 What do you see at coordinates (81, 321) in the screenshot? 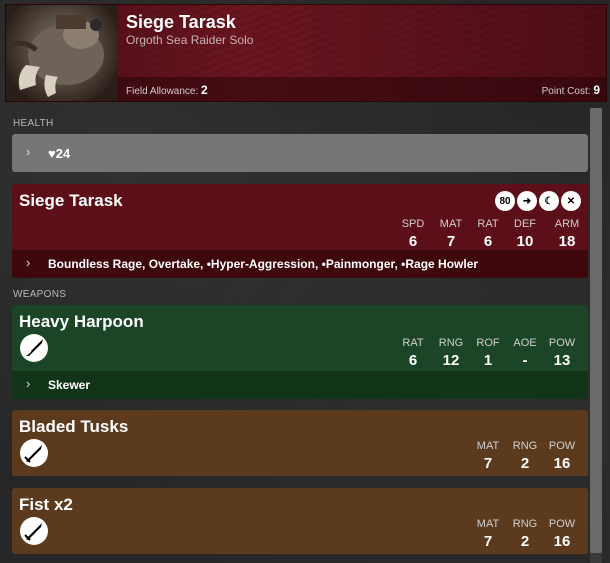
I see `weapon-name: Heavy Harpoon` at bounding box center [81, 321].